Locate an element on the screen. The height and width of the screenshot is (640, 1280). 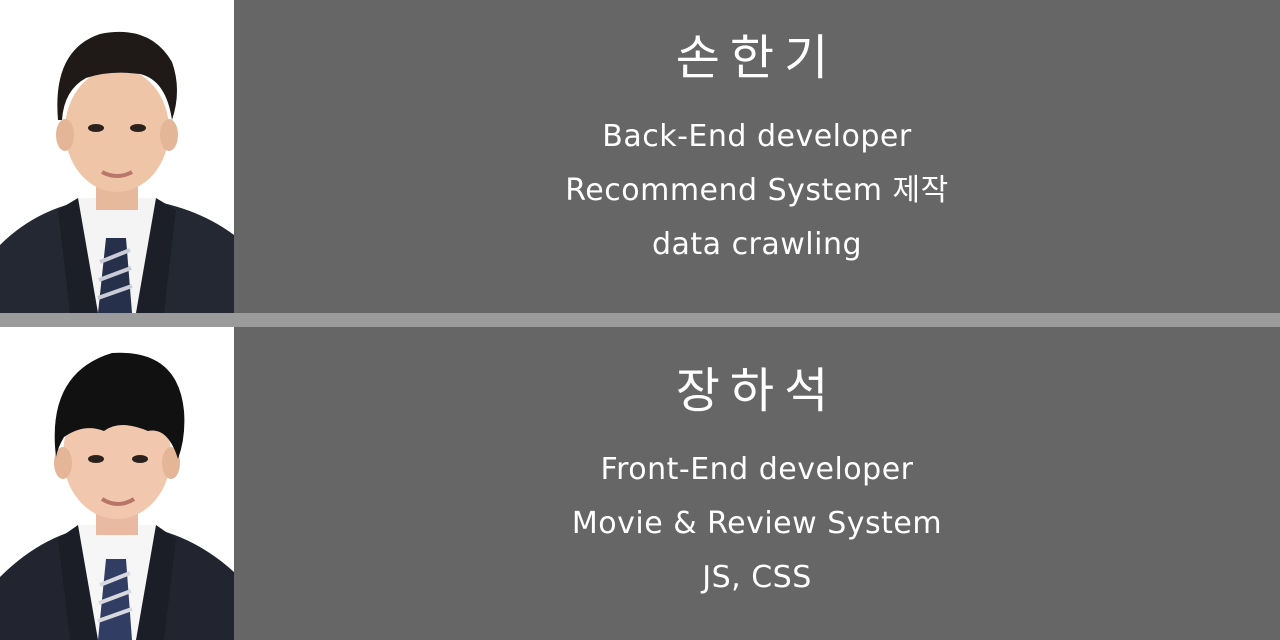
member-name: 손한기 is located at coordinates (757, 58).